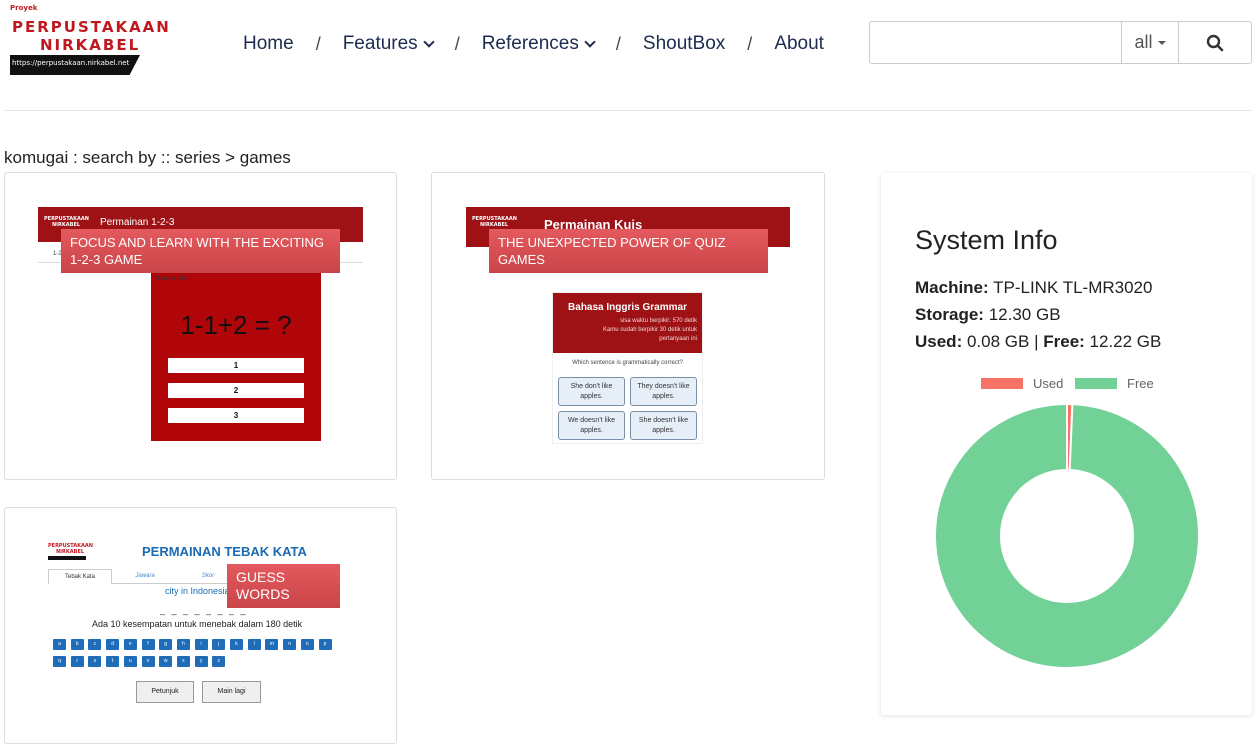 The height and width of the screenshot is (747, 1258). I want to click on used-label: Used:, so click(939, 341).